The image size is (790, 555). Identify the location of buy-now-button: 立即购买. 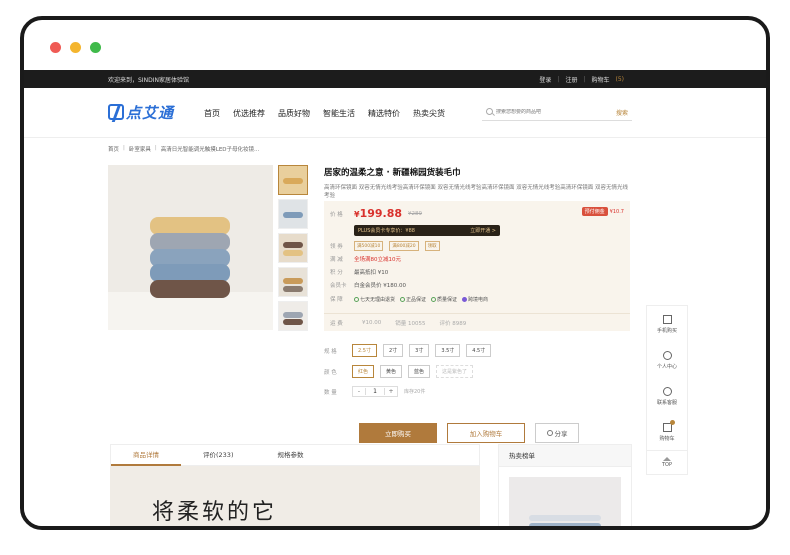
(398, 433).